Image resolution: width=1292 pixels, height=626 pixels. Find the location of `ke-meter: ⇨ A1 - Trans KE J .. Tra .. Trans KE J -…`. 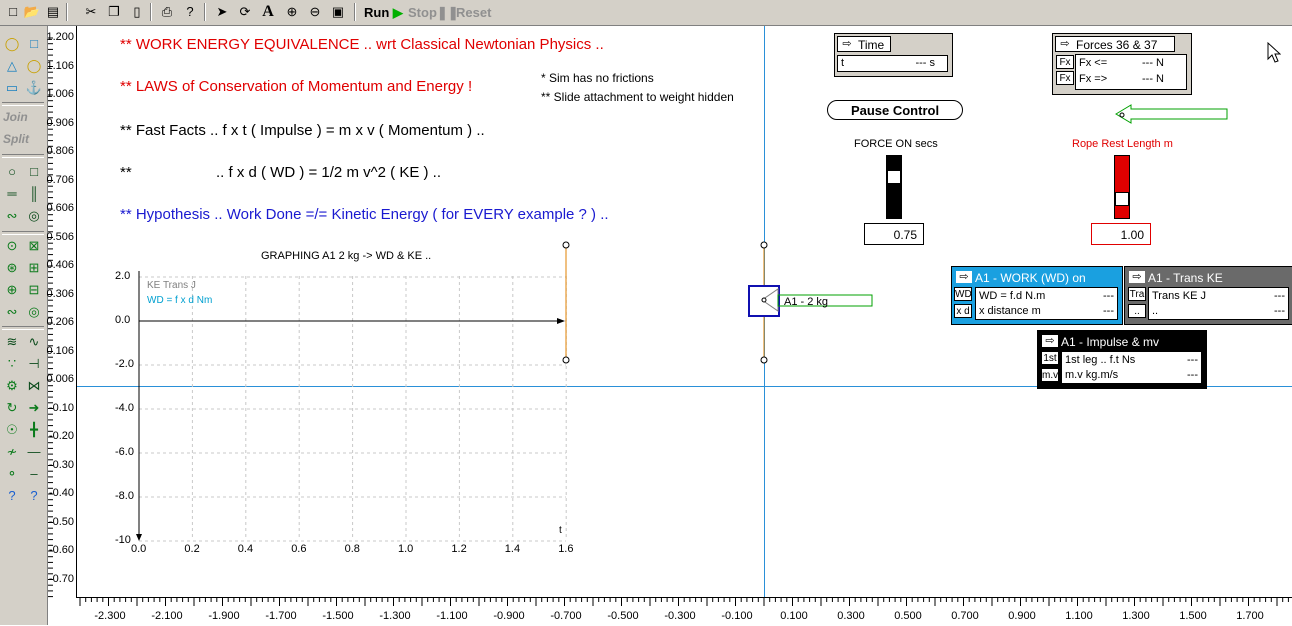

ke-meter: ⇨ A1 - Trans KE J .. Tra .. Trans KE J -… is located at coordinates (1208, 295).